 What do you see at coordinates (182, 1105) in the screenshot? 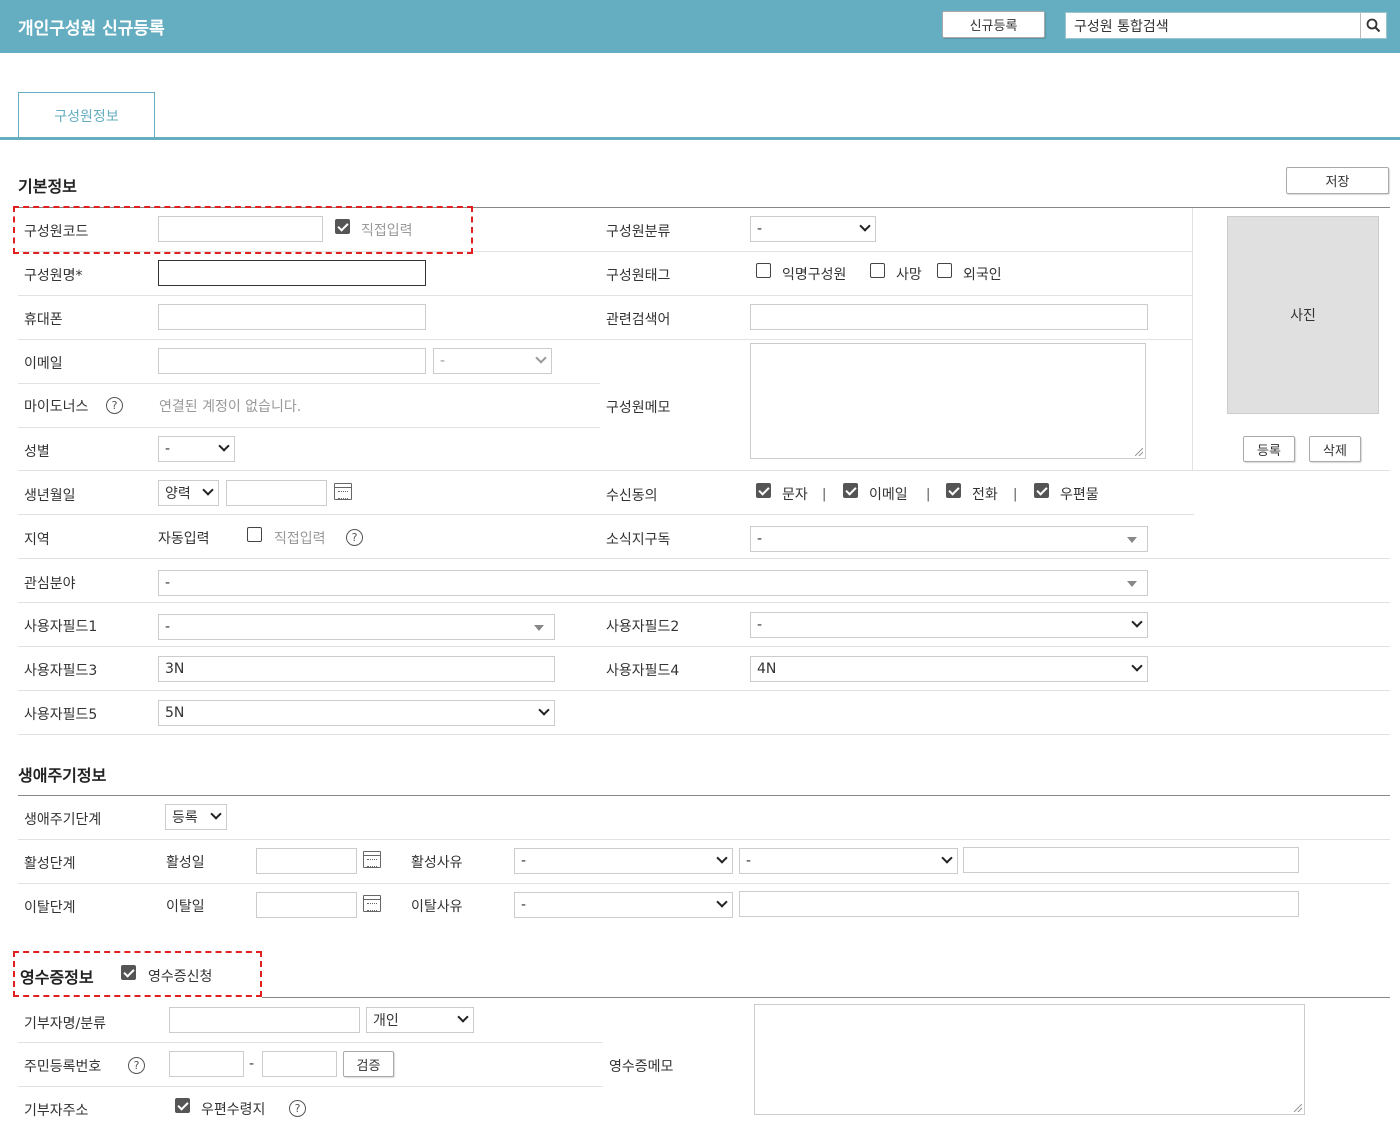
I see `postal-checkbox` at bounding box center [182, 1105].